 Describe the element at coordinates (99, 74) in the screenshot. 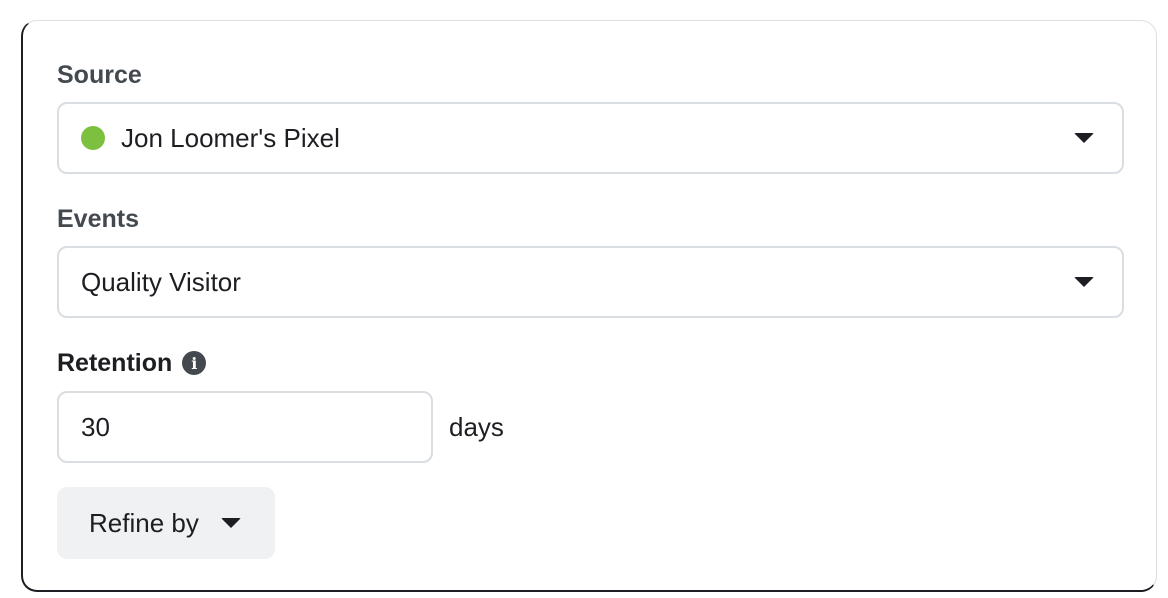

I see `source-label: Source` at that location.